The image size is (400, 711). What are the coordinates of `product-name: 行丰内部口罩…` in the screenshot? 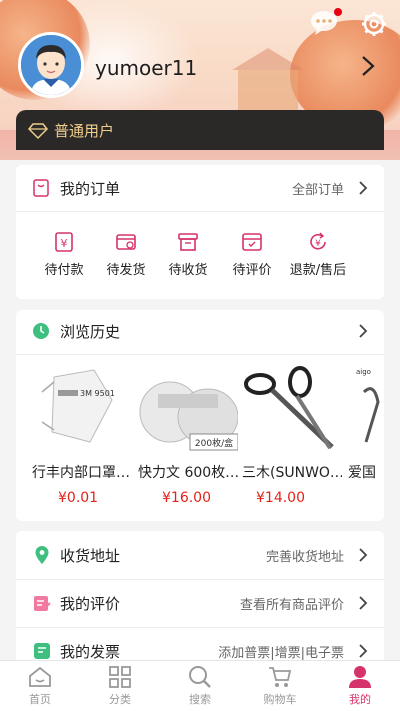 It's located at (81, 473).